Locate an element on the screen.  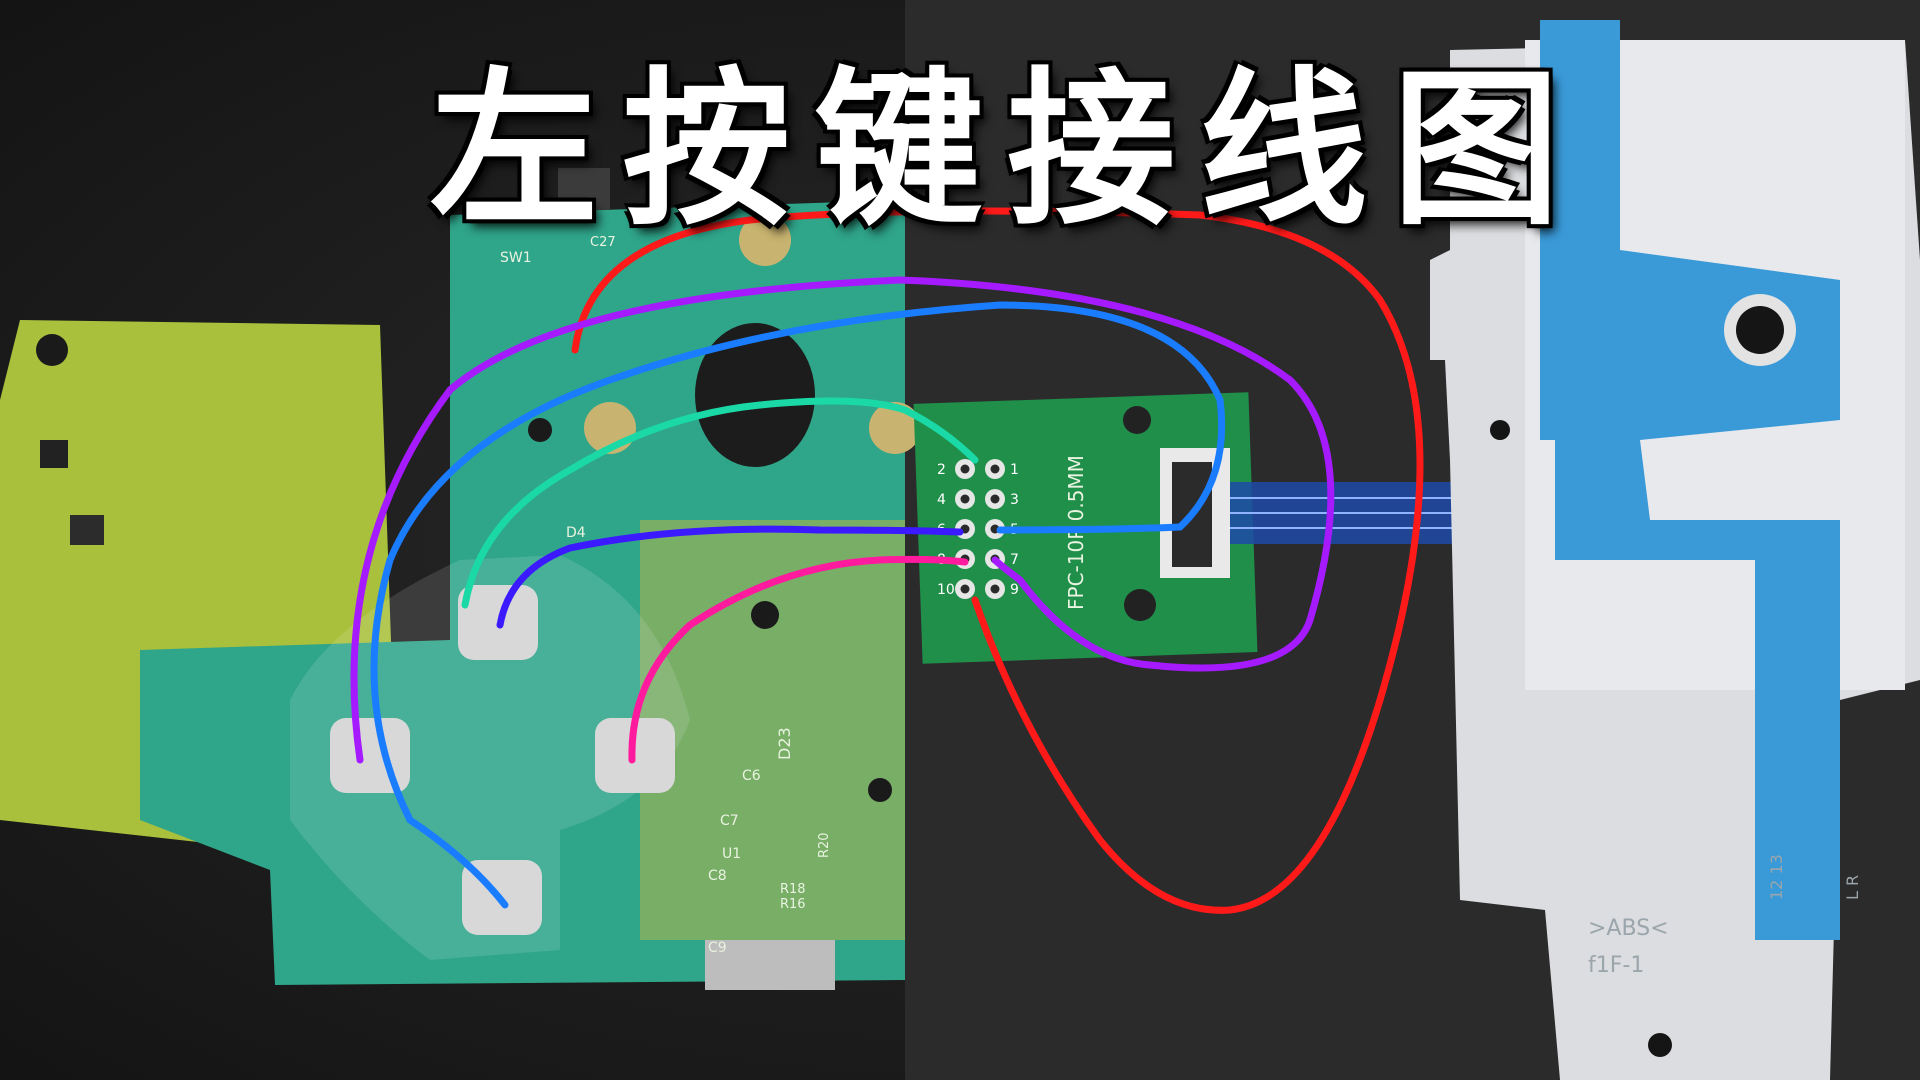
pcb-label-r18: R18 is located at coordinates (793, 889).